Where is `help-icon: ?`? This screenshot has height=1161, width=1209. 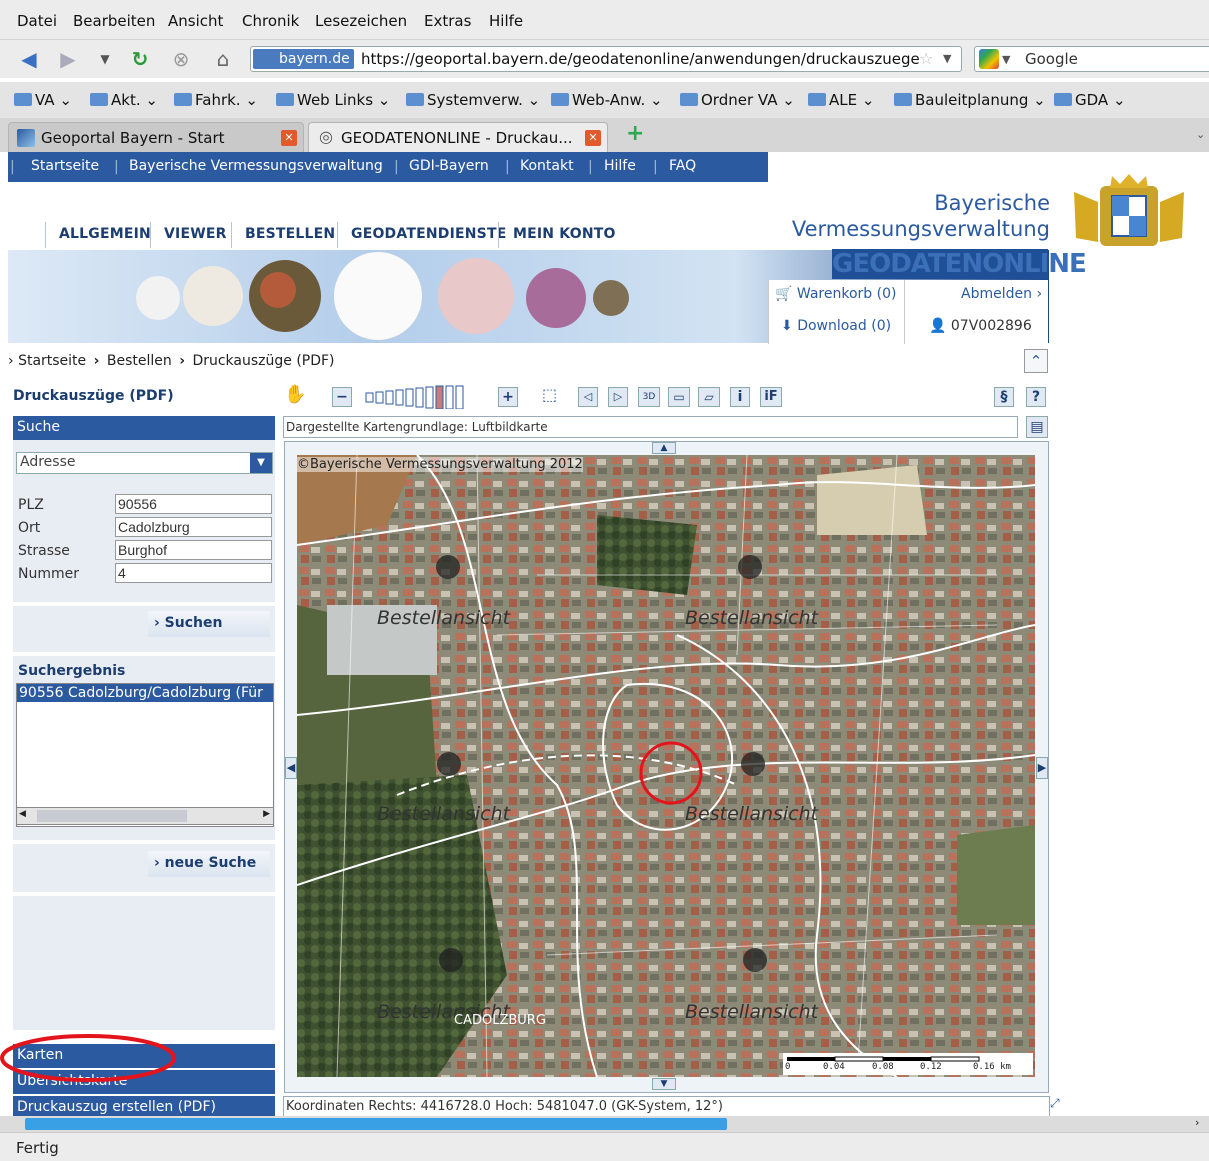 help-icon: ? is located at coordinates (1036, 397).